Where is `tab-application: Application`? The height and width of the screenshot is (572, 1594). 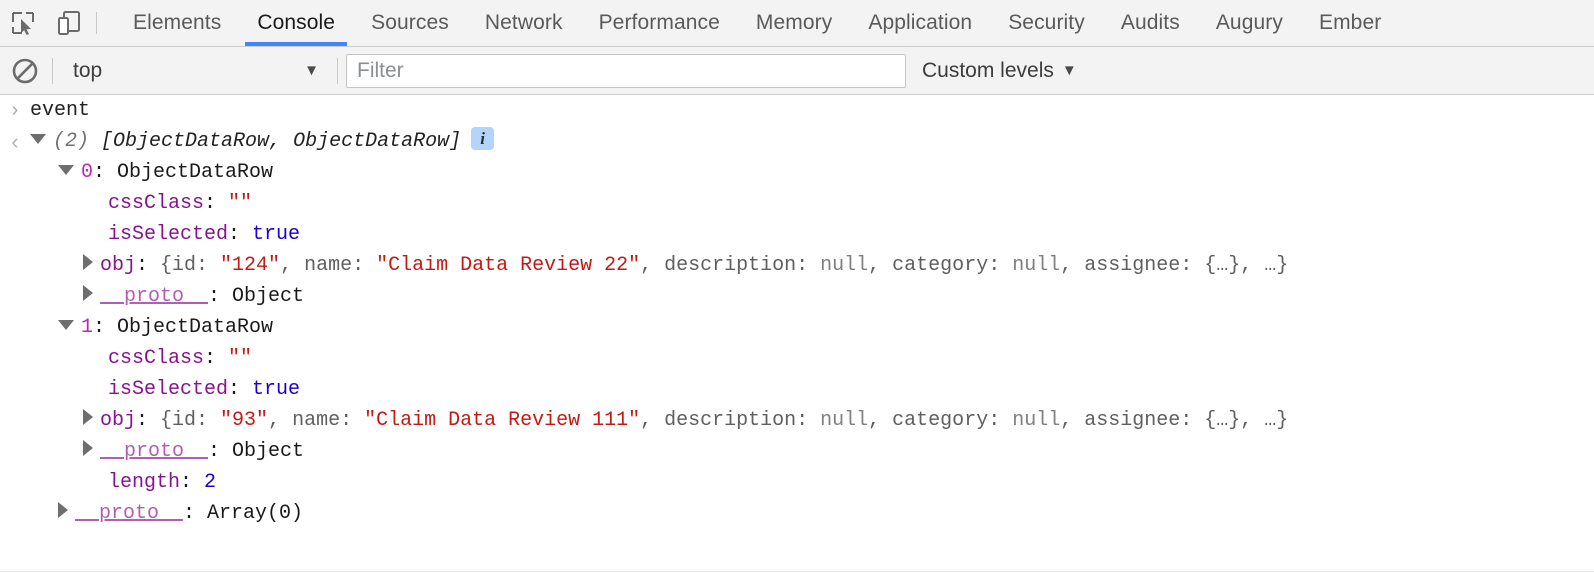
tab-application: Application is located at coordinates (920, 23).